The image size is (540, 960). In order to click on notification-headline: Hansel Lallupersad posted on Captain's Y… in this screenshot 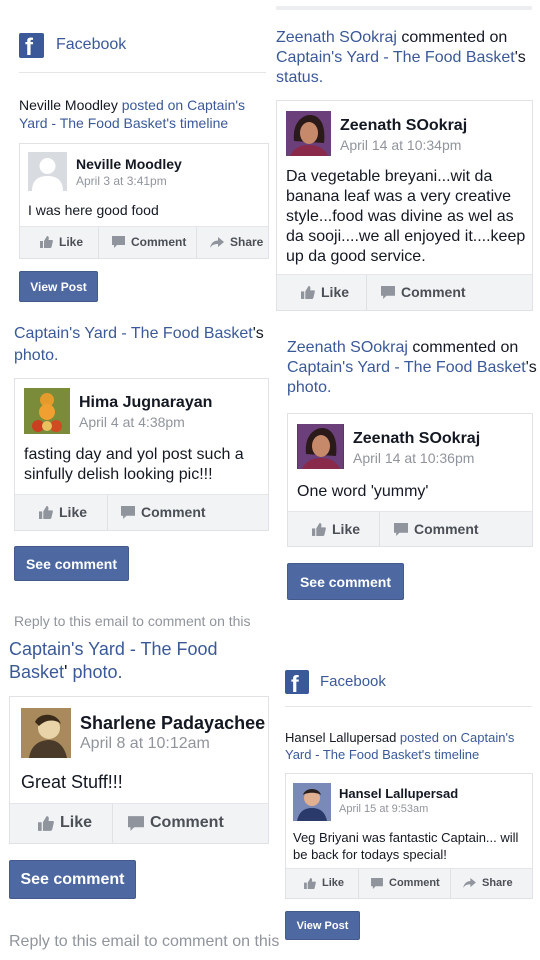, I will do `click(407, 746)`.